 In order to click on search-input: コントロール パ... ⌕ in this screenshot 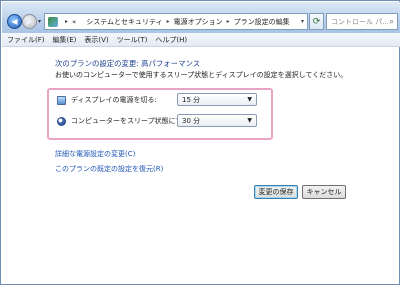, I will do `click(362, 21)`.